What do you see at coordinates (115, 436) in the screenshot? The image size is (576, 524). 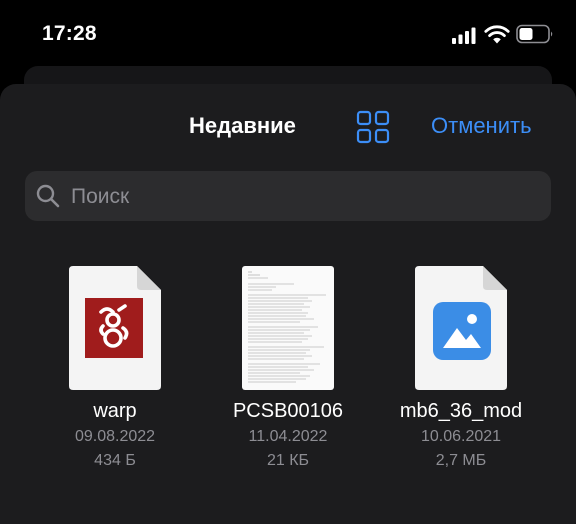 I see `file-date: 09.08.2022` at bounding box center [115, 436].